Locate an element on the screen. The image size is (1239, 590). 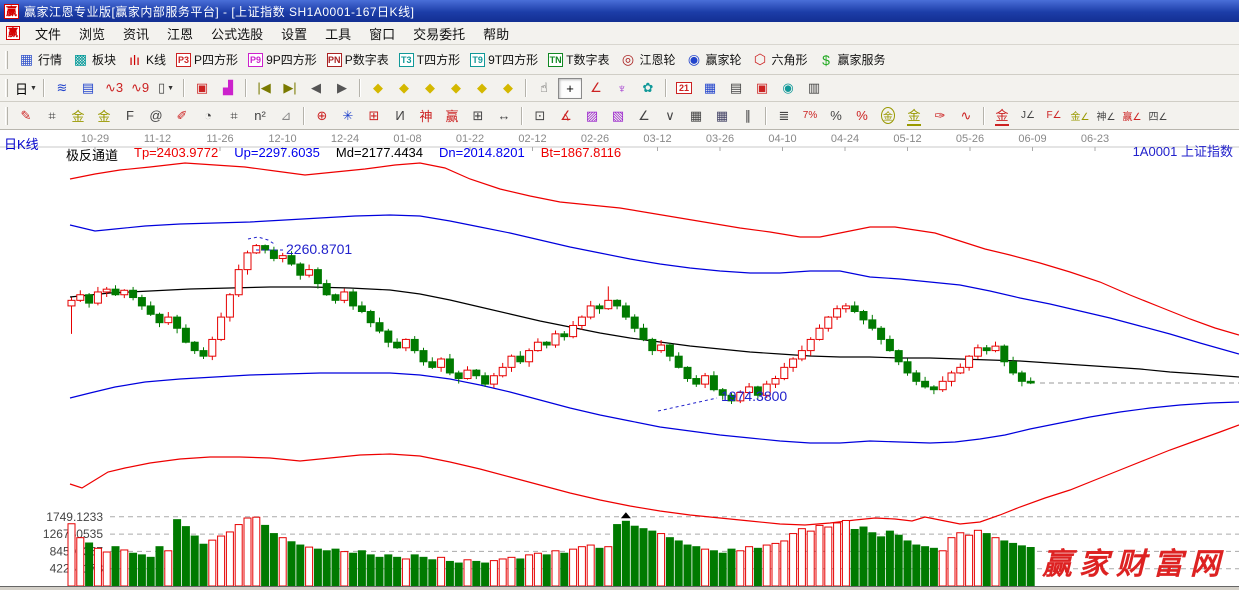
tool-t-square: T3 T四方形 is located at coordinates (429, 59).